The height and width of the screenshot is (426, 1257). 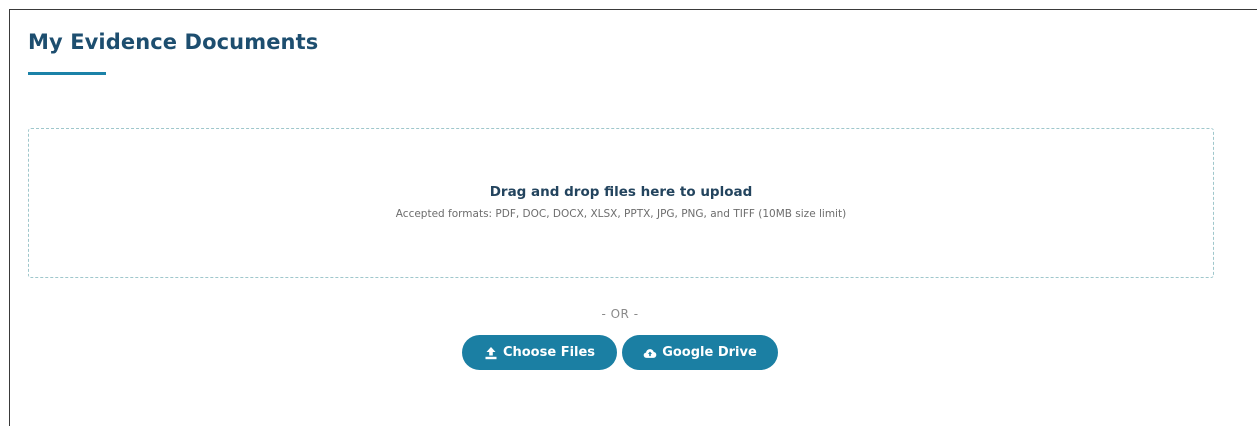 I want to click on or-divider: - OR -, so click(x=620, y=314).